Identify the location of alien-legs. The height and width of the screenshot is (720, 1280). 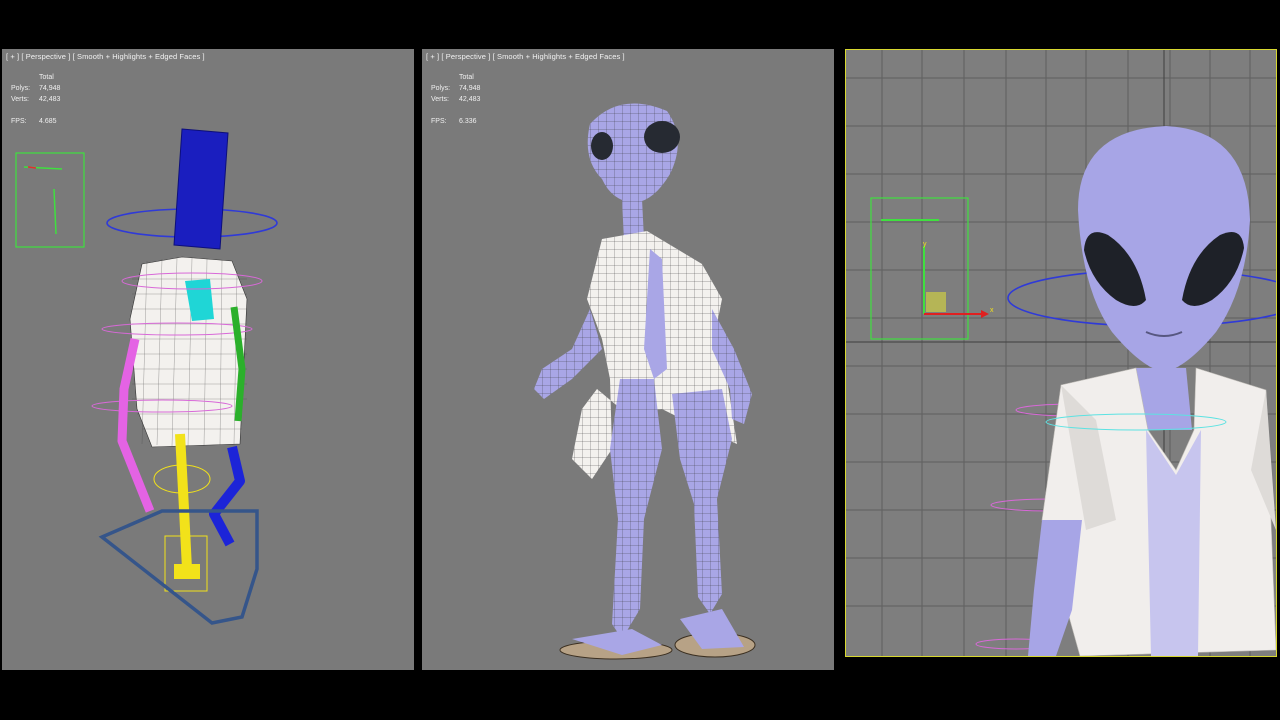
(671, 509).